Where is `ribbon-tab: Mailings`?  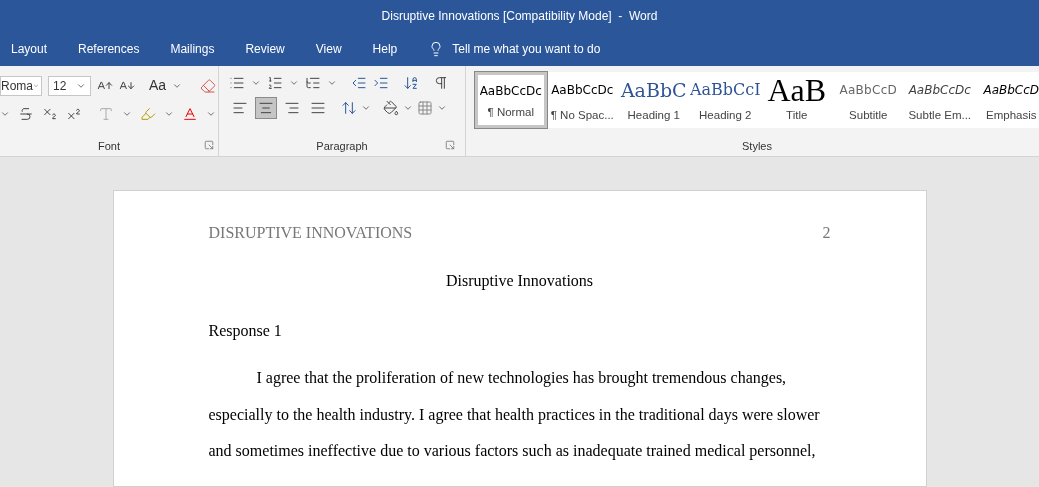
ribbon-tab: Mailings is located at coordinates (192, 48).